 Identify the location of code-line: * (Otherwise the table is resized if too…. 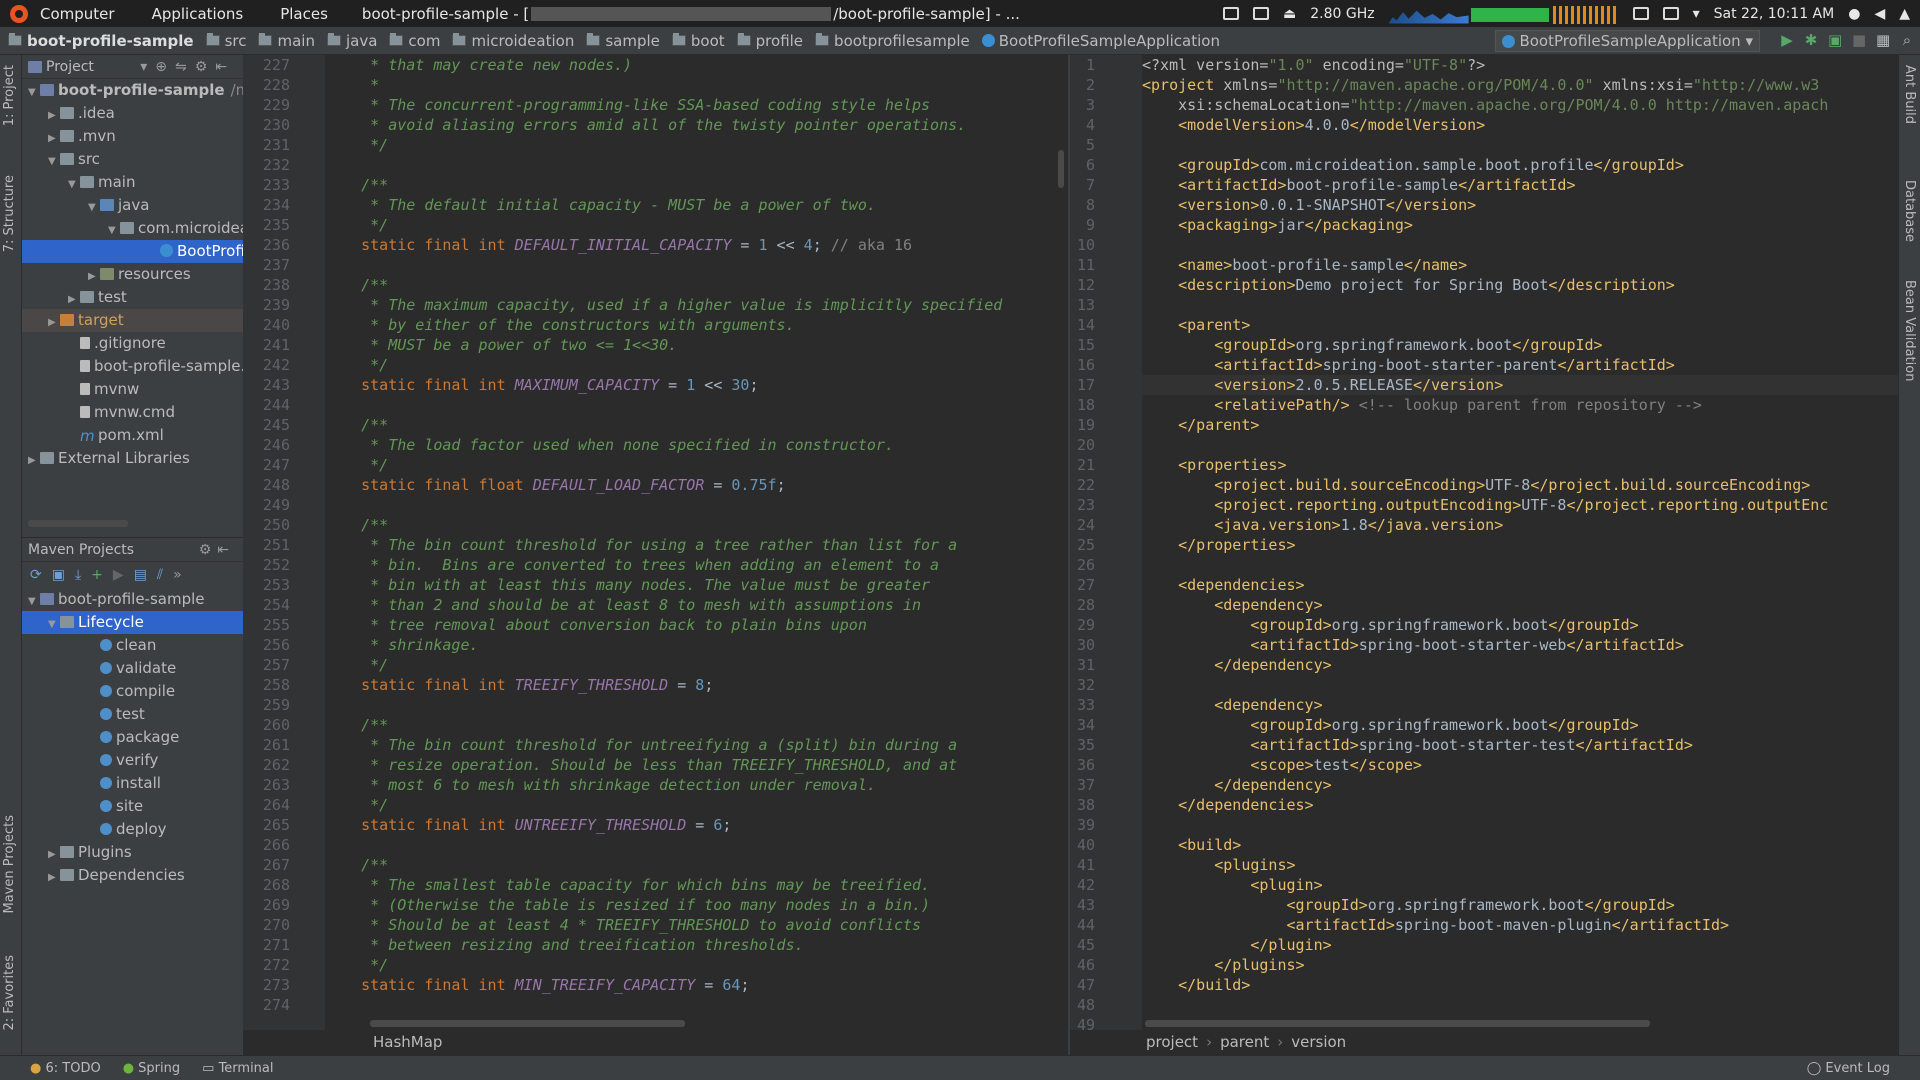
(696, 905).